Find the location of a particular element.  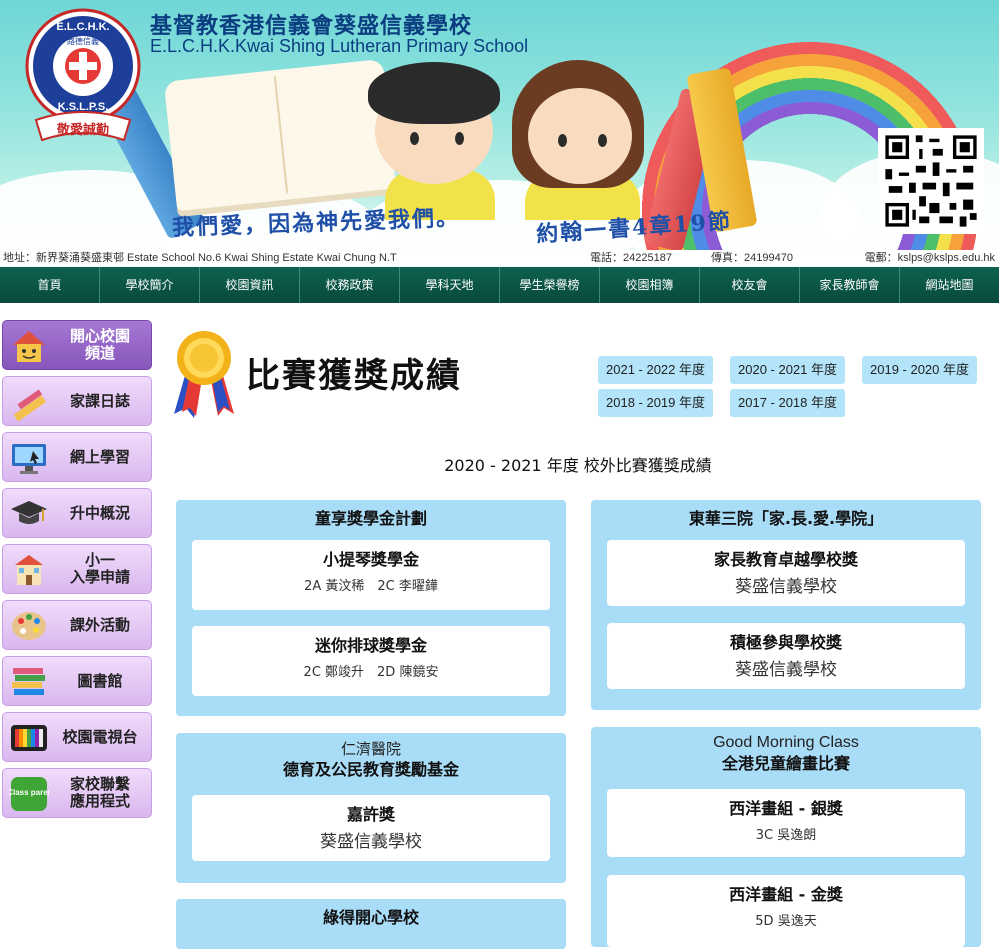

sidebar-item-label: 圖書館 is located at coordinates (100, 680).